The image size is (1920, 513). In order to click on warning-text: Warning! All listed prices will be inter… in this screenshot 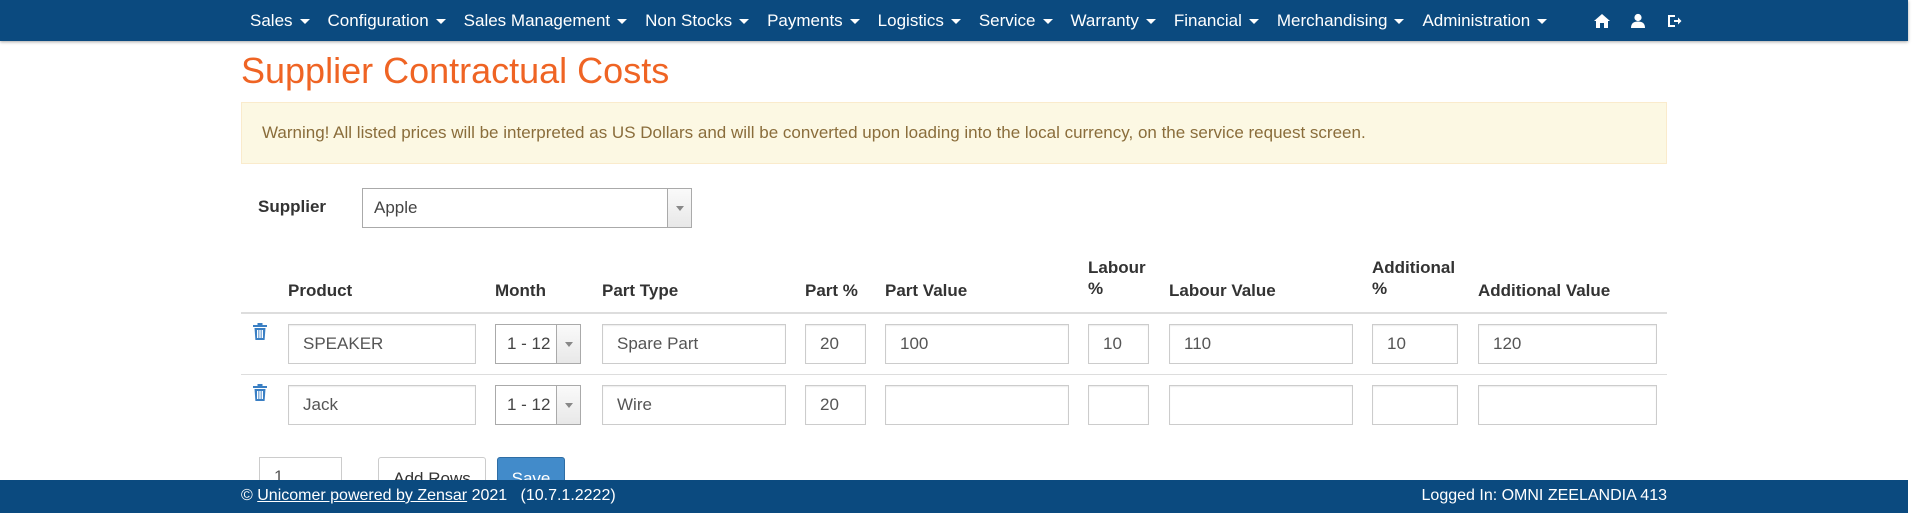, I will do `click(814, 132)`.